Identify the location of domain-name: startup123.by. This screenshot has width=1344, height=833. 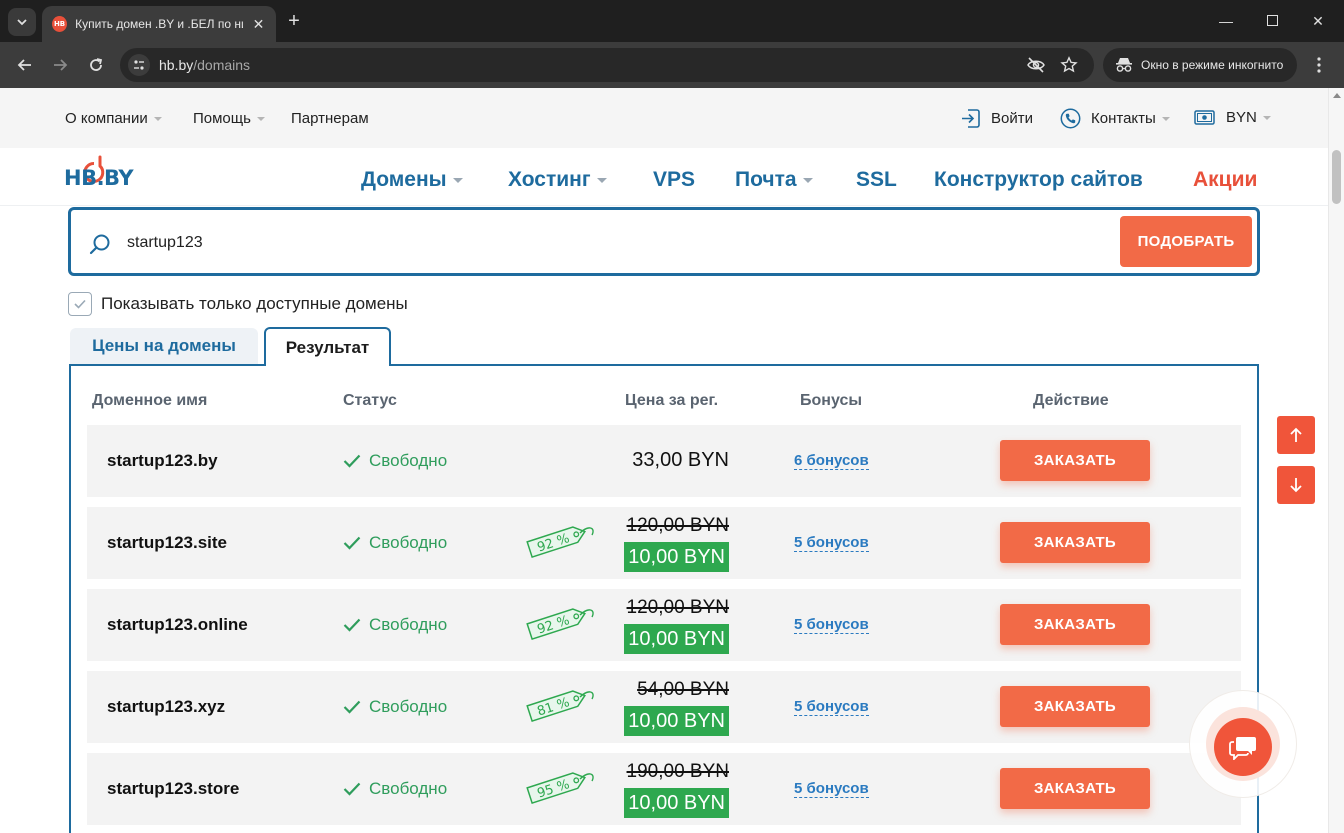
(162, 460).